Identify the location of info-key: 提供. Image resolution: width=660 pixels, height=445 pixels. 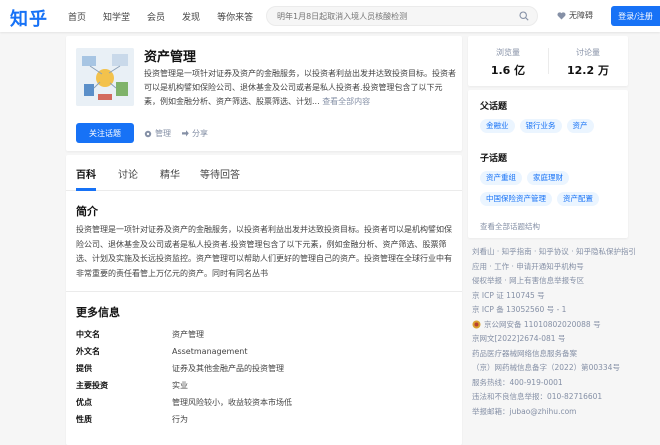
(84, 368).